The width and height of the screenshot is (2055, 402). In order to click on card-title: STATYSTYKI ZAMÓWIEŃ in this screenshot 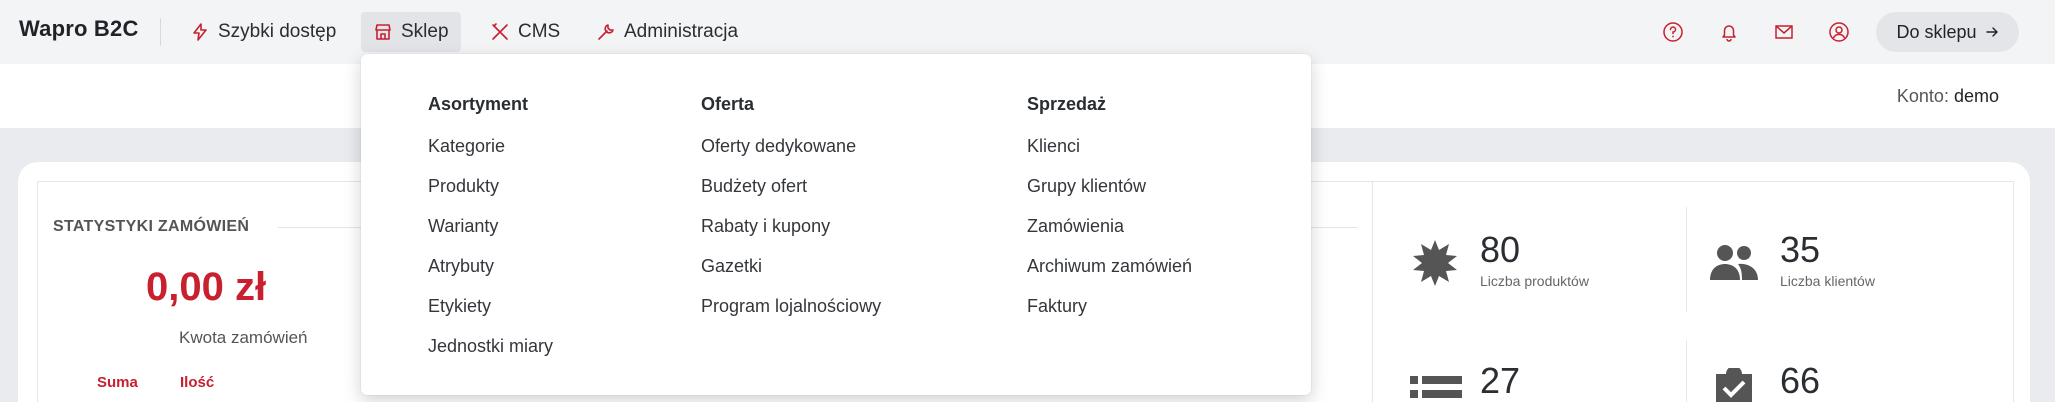, I will do `click(151, 226)`.